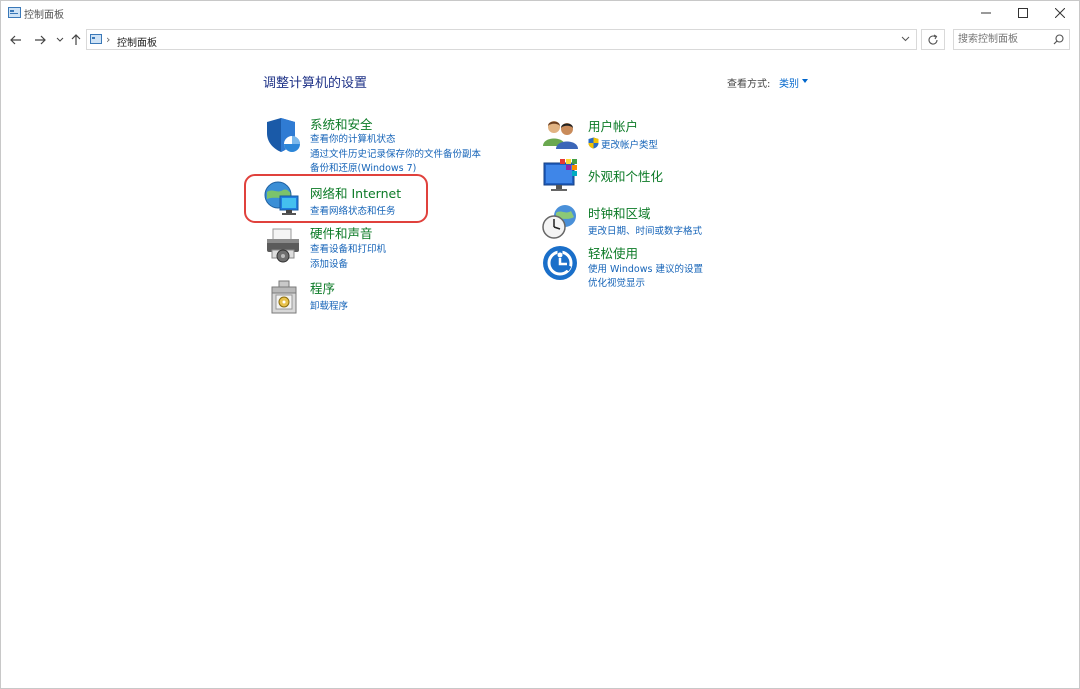  I want to click on dropdown-arrow-icon, so click(805, 81).